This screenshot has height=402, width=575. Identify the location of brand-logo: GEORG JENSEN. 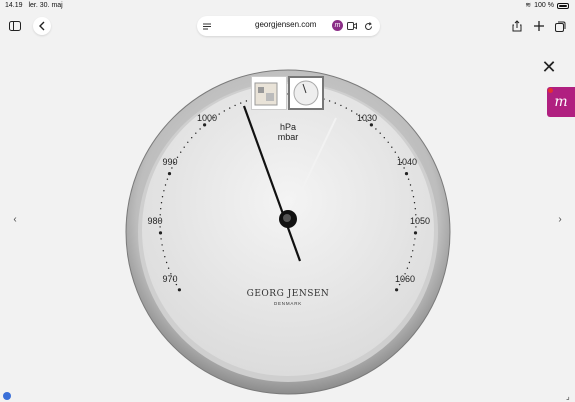
(288, 294).